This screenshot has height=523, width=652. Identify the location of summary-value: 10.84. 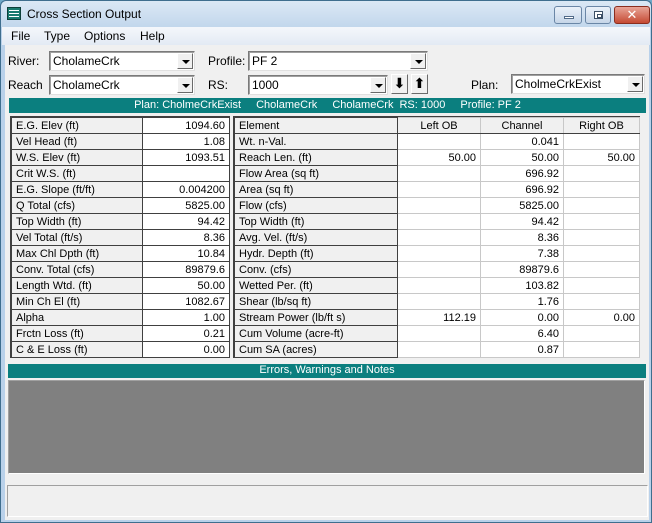
(186, 253).